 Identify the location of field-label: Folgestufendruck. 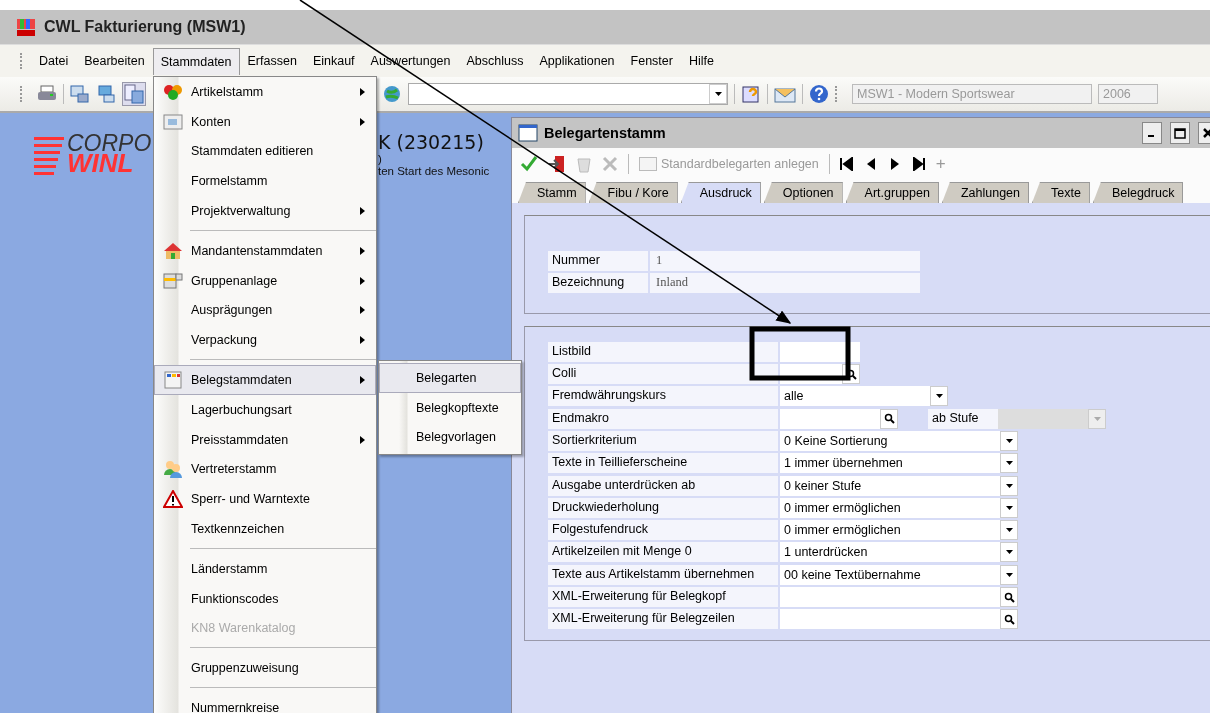
(663, 530).